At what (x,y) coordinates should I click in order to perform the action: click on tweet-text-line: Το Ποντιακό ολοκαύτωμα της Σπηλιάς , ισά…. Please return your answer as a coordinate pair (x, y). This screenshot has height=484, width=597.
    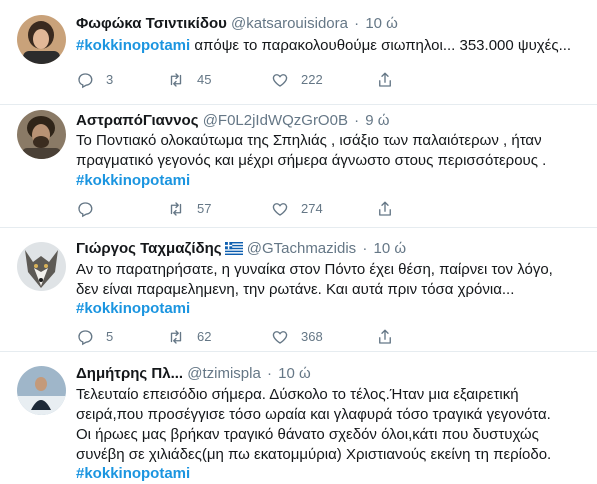
    Looking at the image, I should click on (309, 140).